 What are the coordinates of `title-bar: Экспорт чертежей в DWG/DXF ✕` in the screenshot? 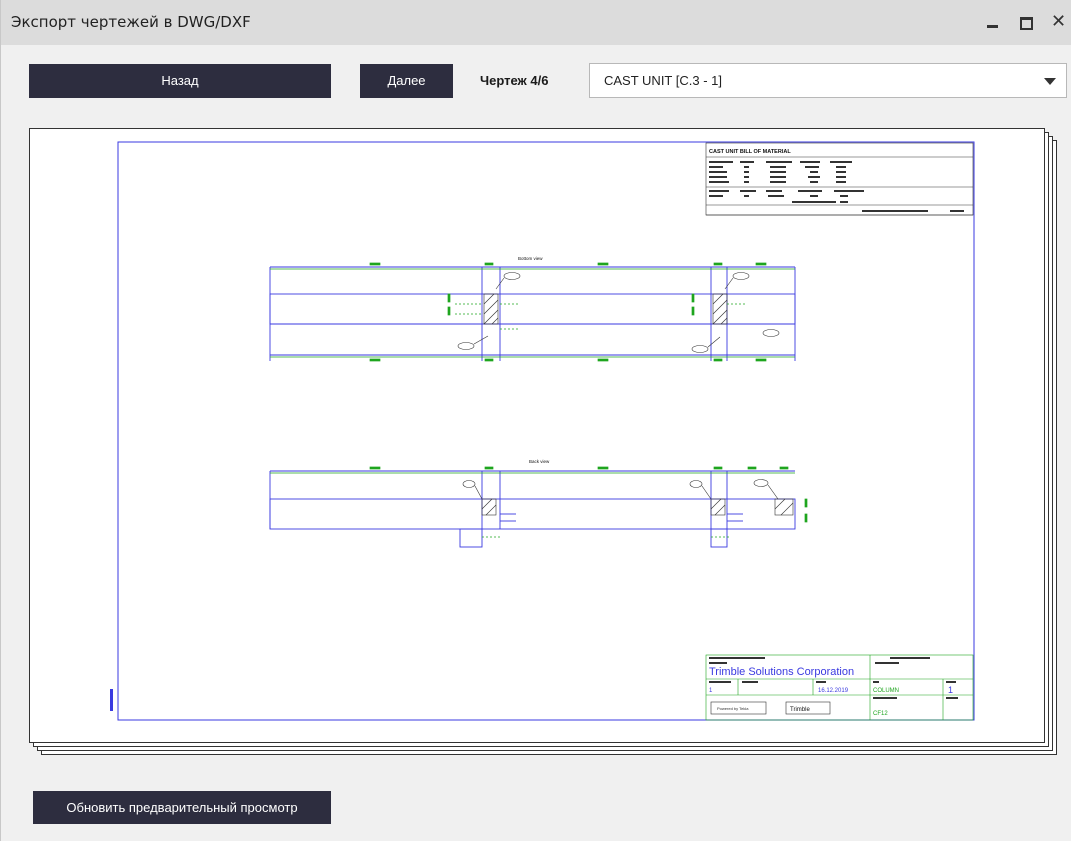 It's located at (536, 22).